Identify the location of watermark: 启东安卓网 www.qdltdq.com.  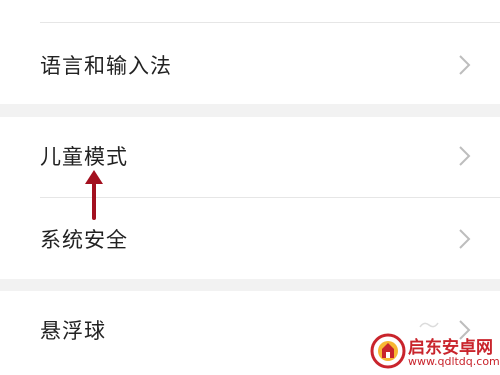
(434, 352).